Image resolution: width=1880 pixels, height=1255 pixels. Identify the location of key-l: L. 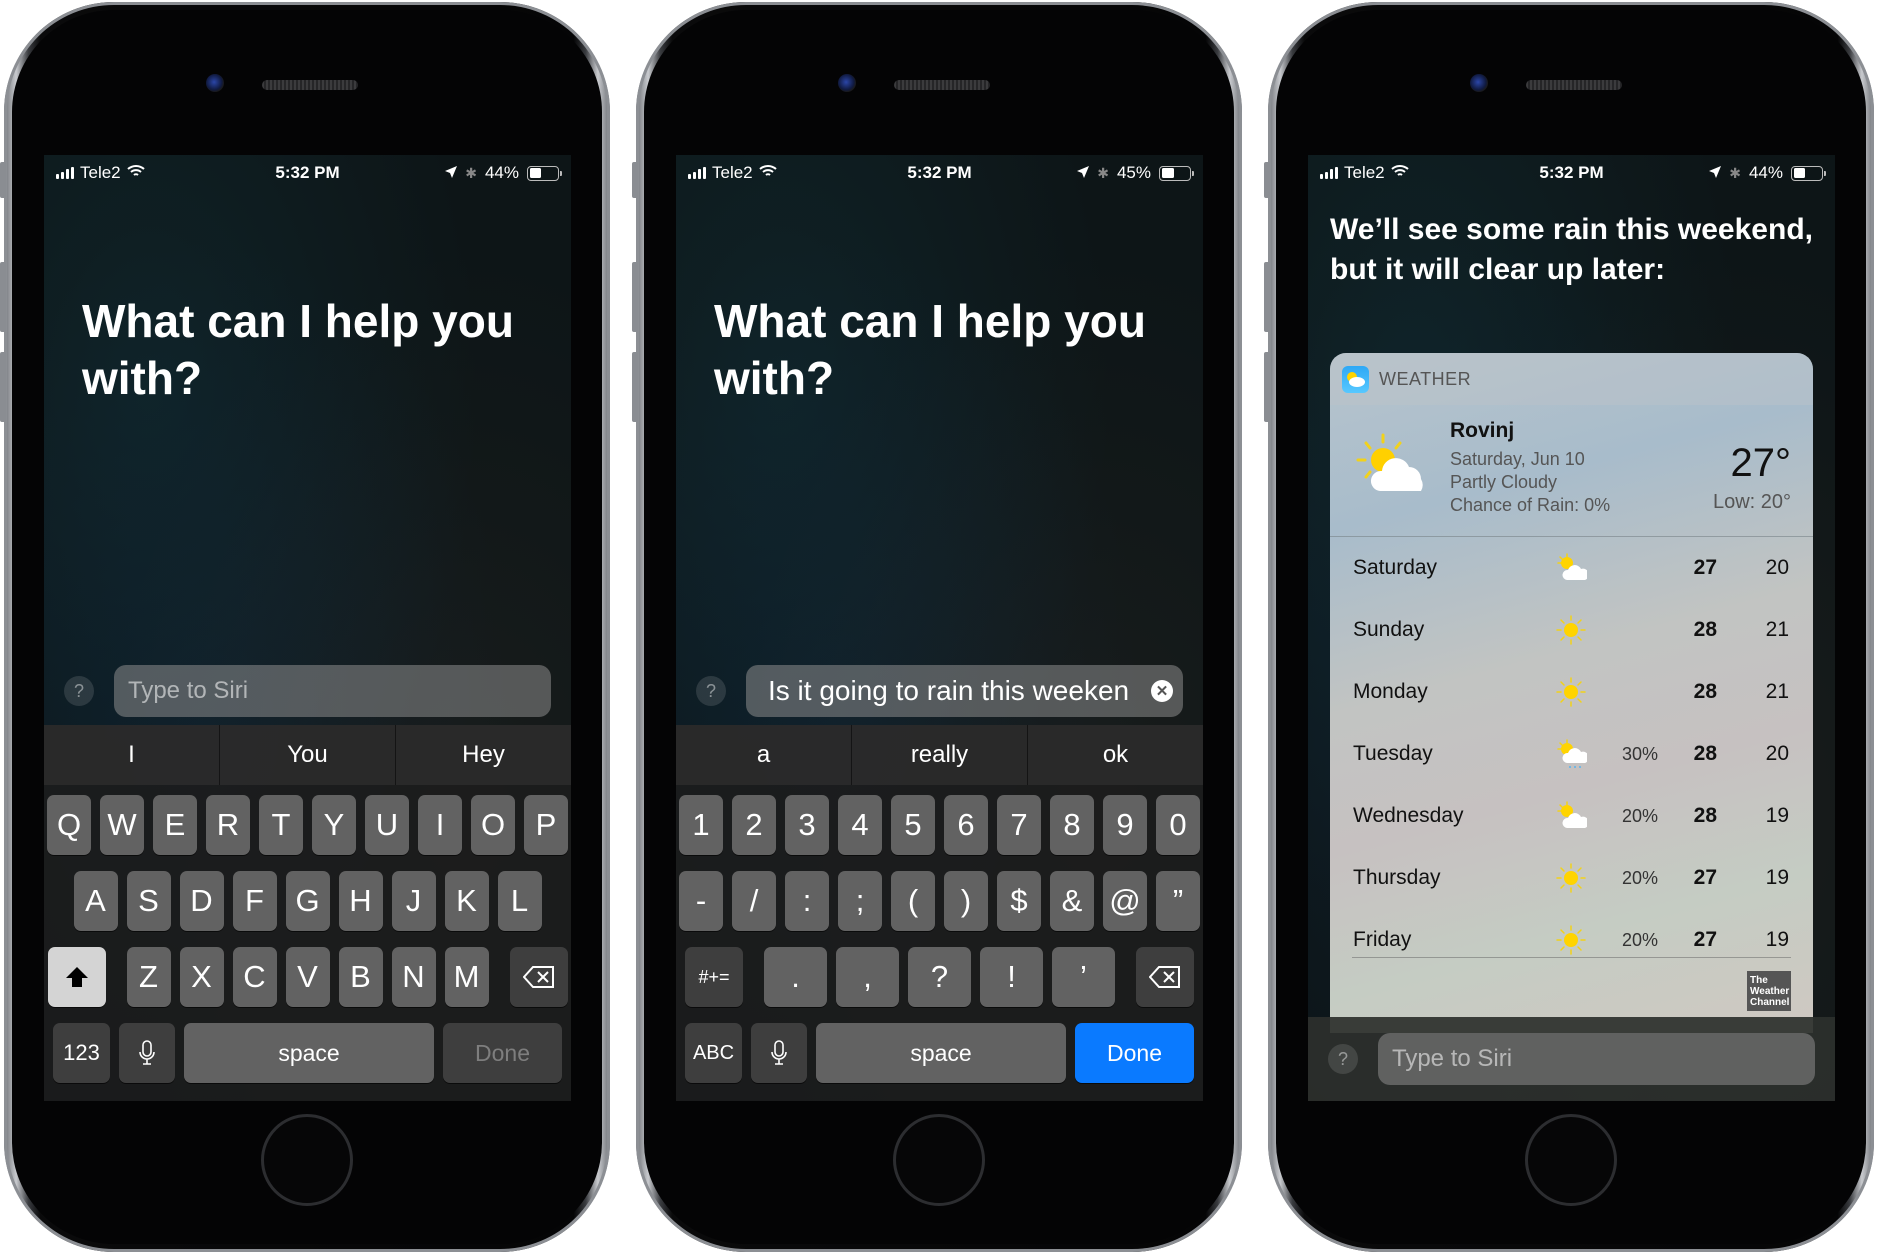
(519, 901).